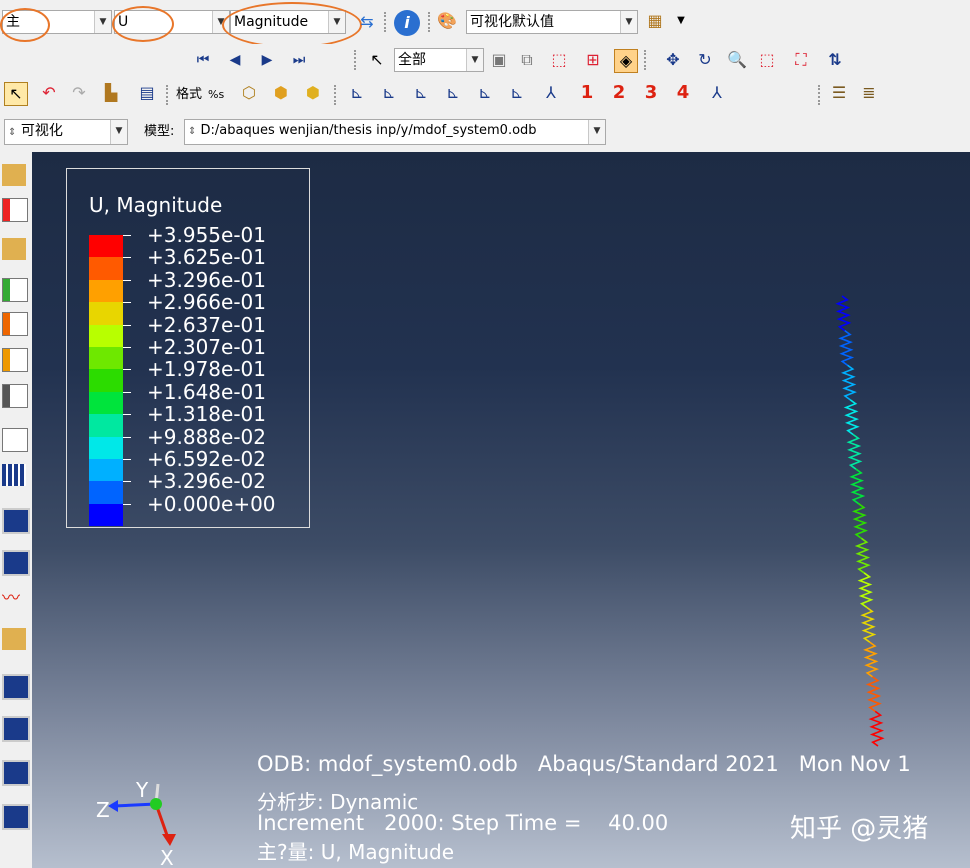 The image size is (970, 868). Describe the element at coordinates (551, 93) in the screenshot. I see `view-iso-icon: ⅄` at that location.